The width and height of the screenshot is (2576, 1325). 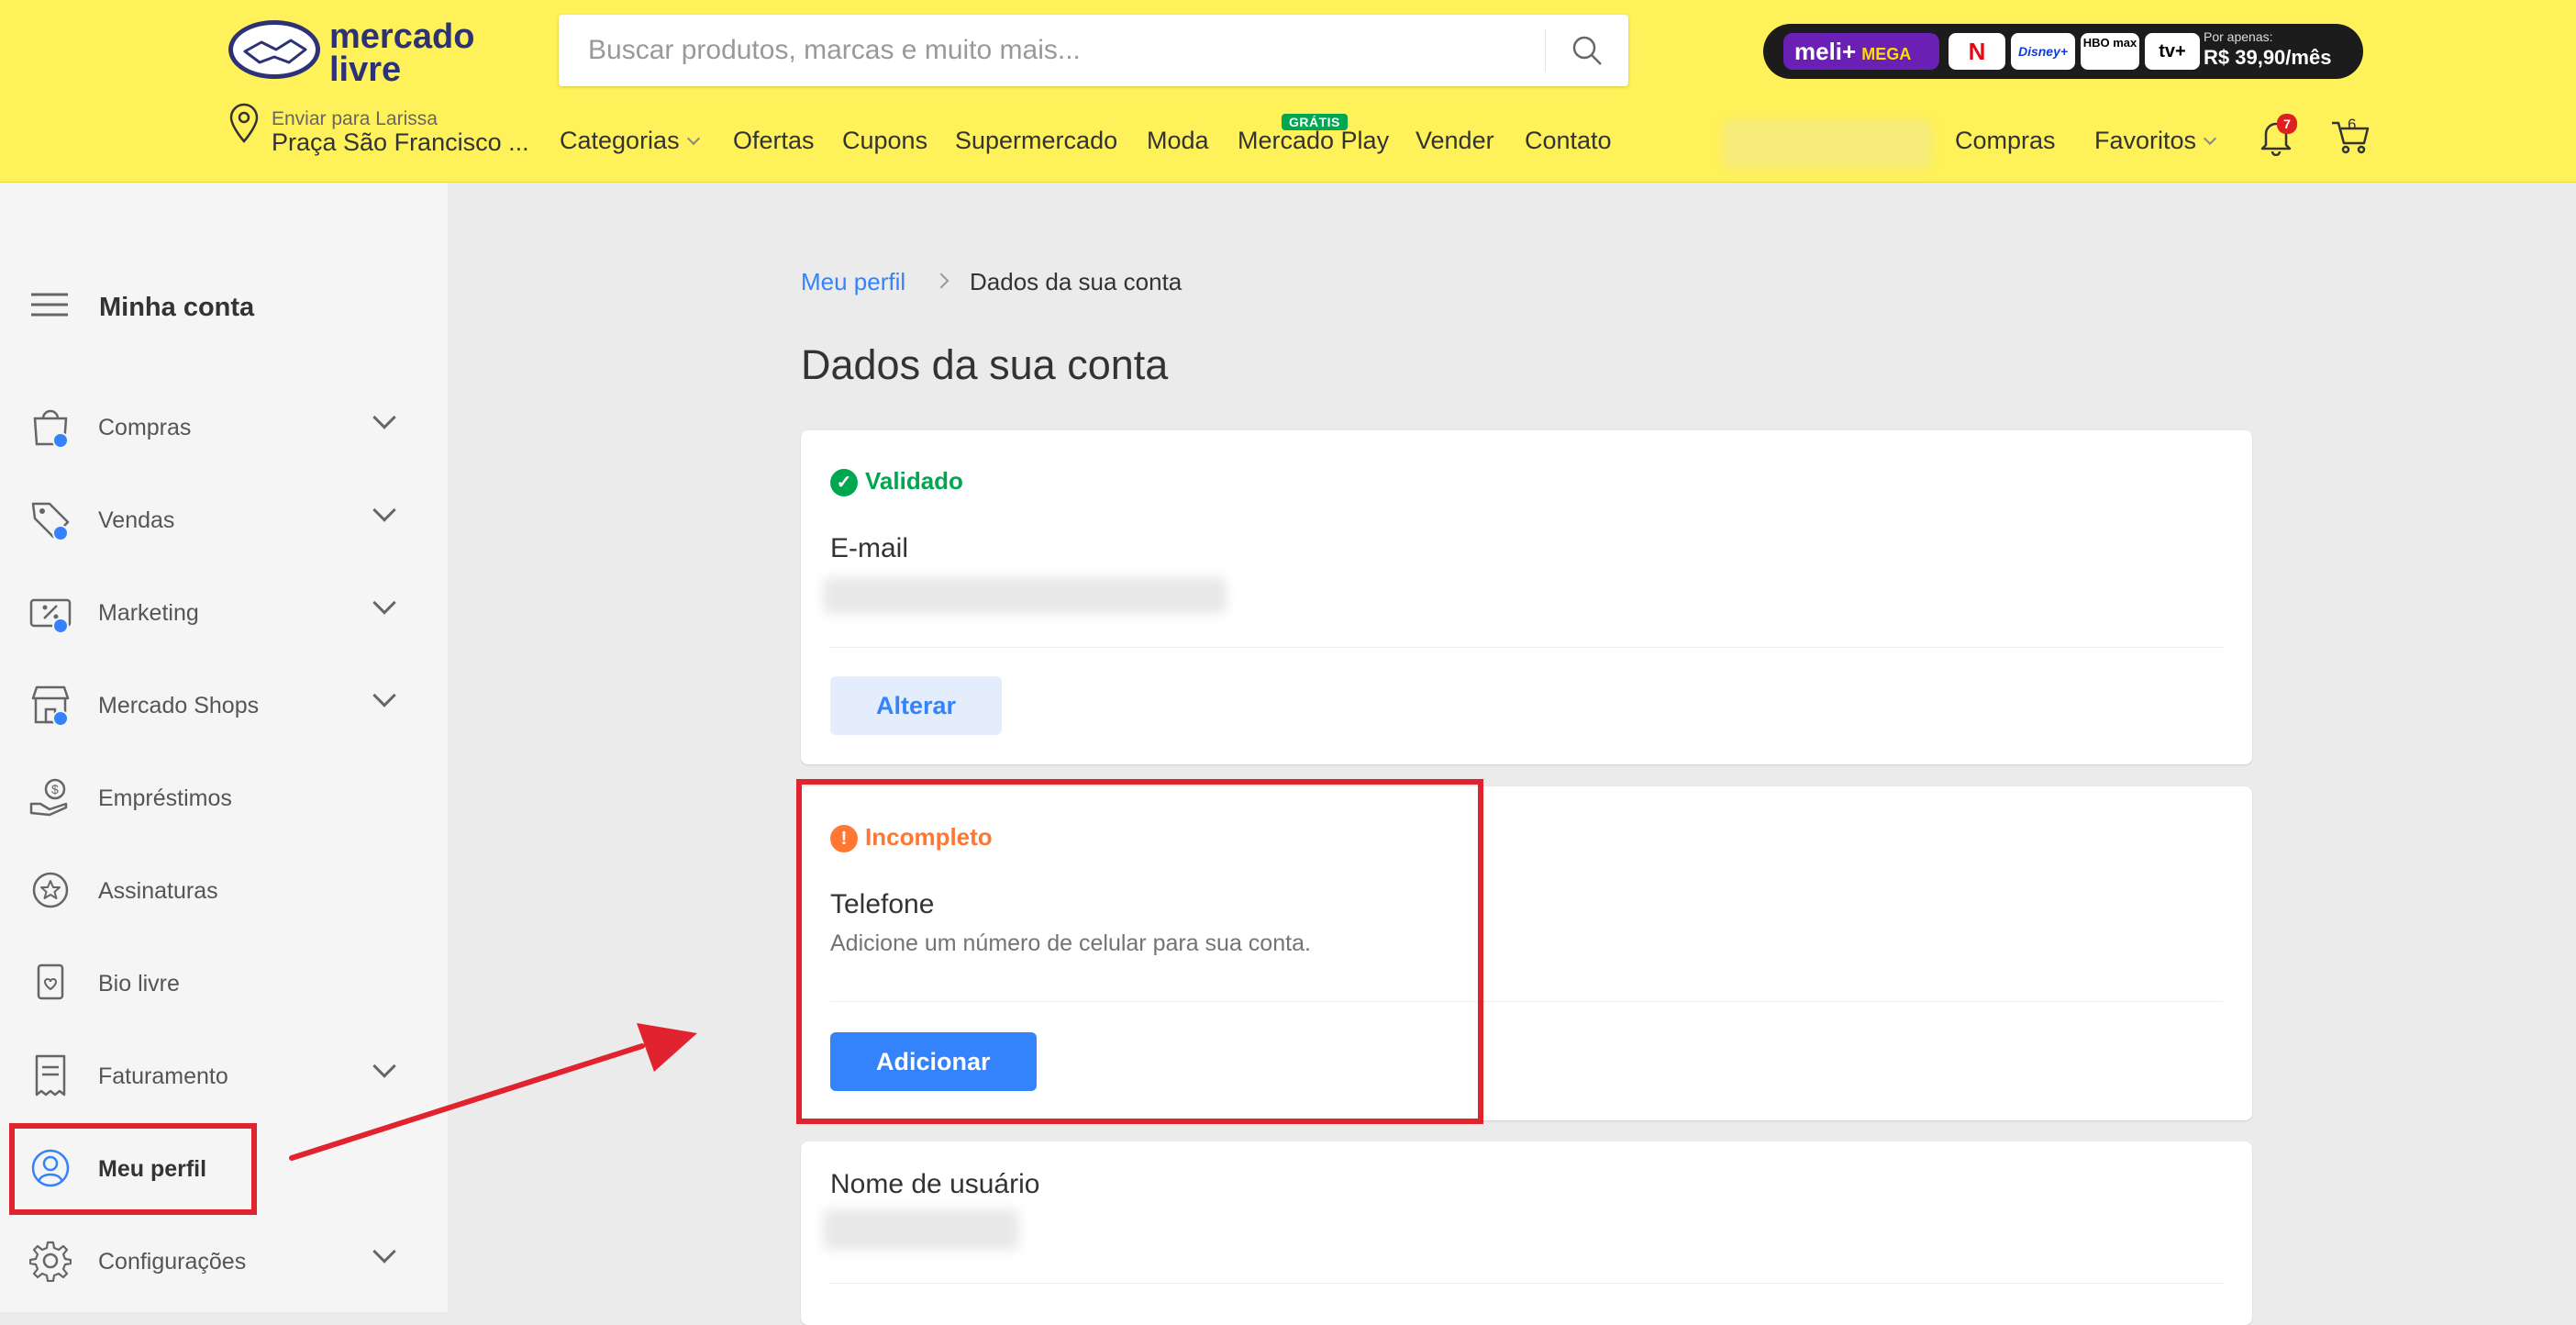 I want to click on sidebar-item-mercado-shops: Mercado Shops, so click(x=224, y=706).